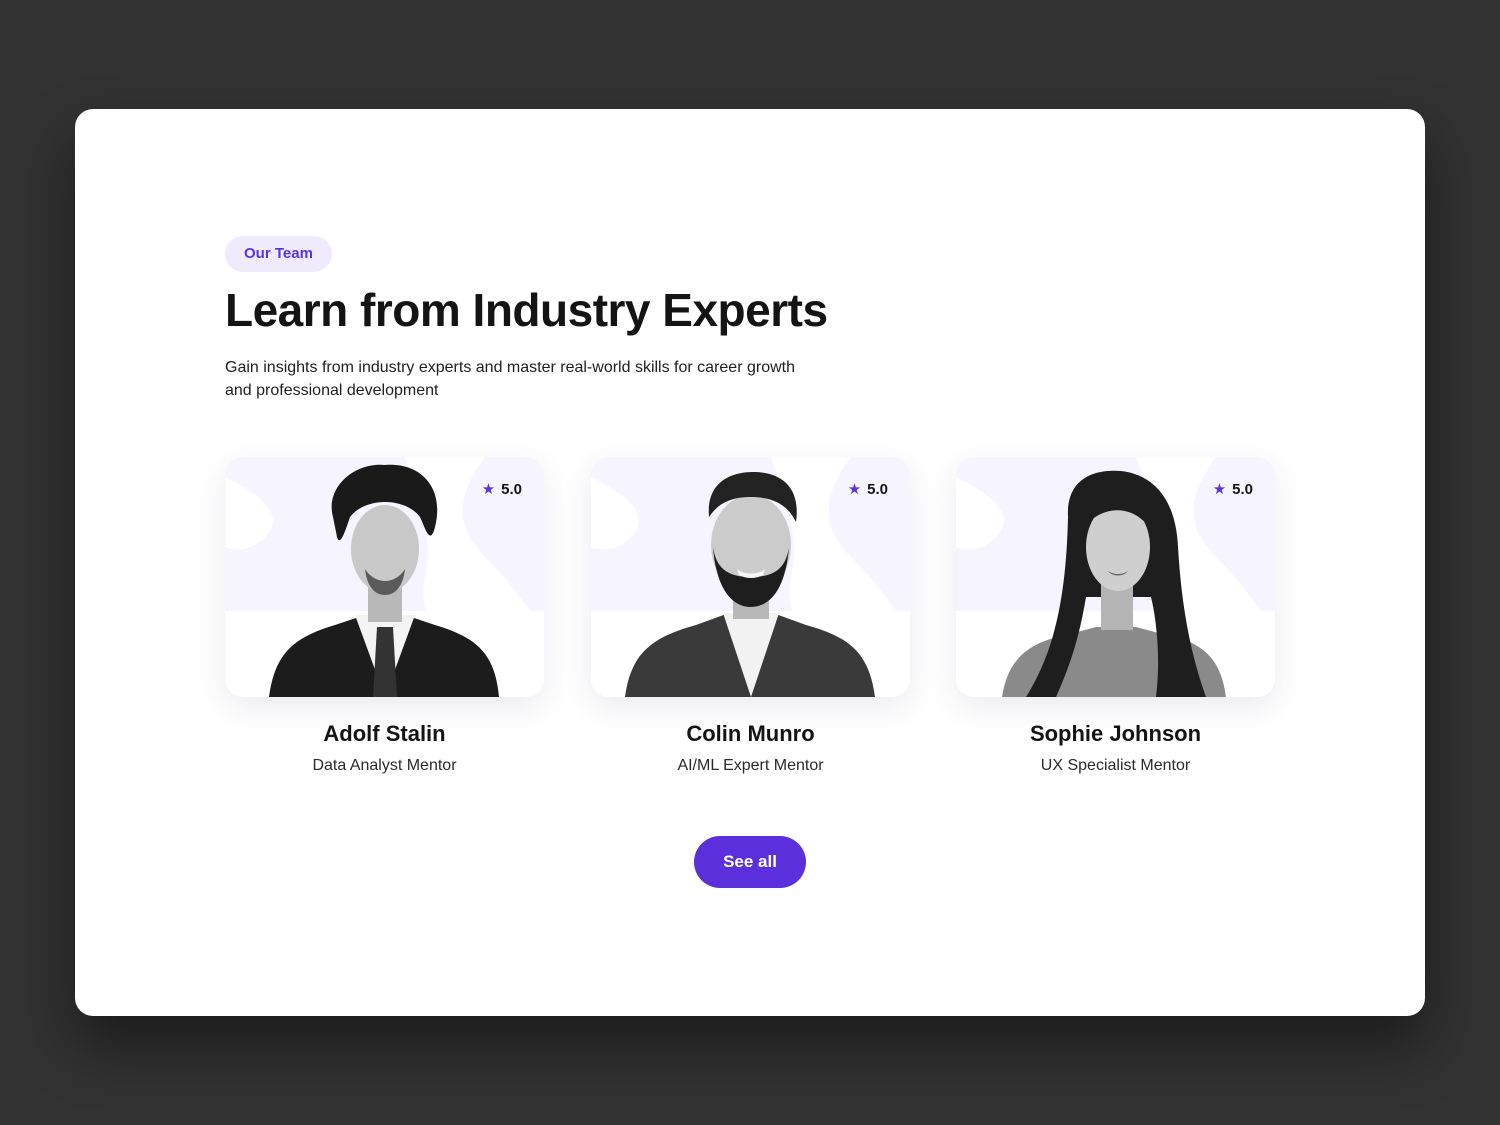 This screenshot has height=1125, width=1500. Describe the element at coordinates (750, 862) in the screenshot. I see `see-all-button: See all` at that location.